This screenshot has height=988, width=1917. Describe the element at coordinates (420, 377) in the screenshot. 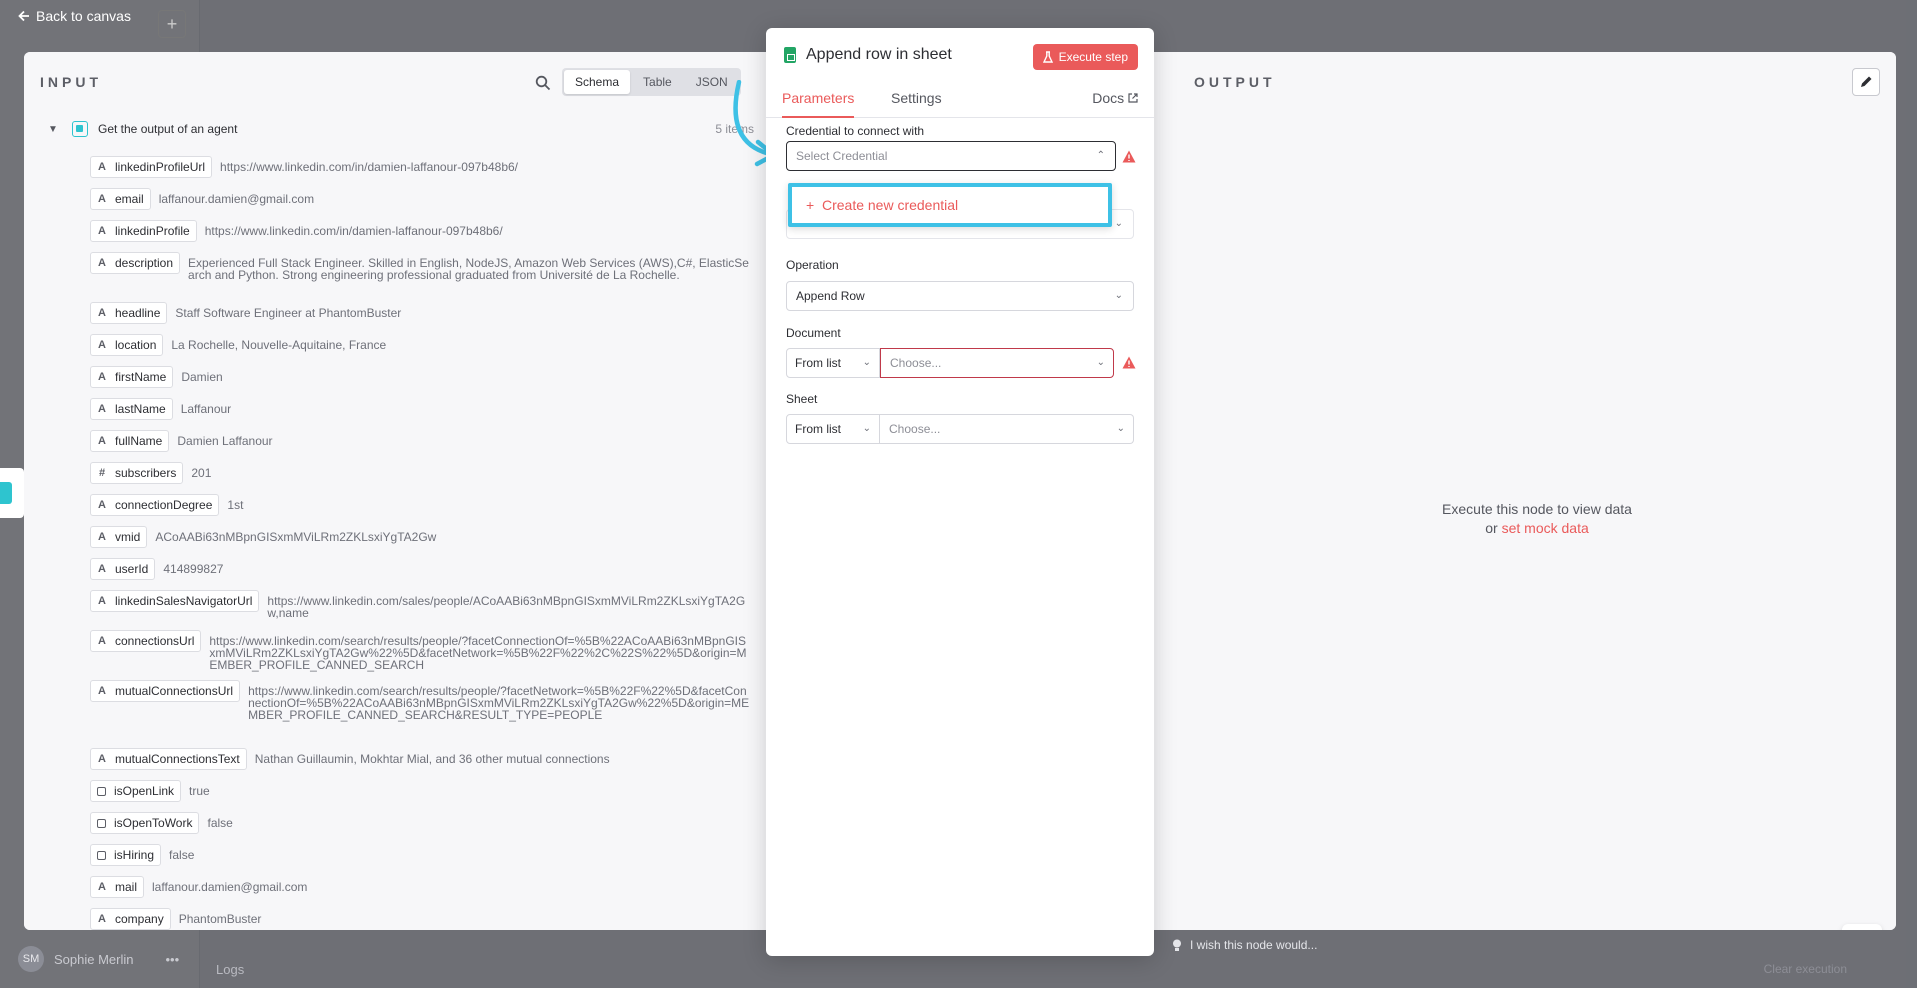

I see `schema-field-row: AfirstName Damien` at that location.